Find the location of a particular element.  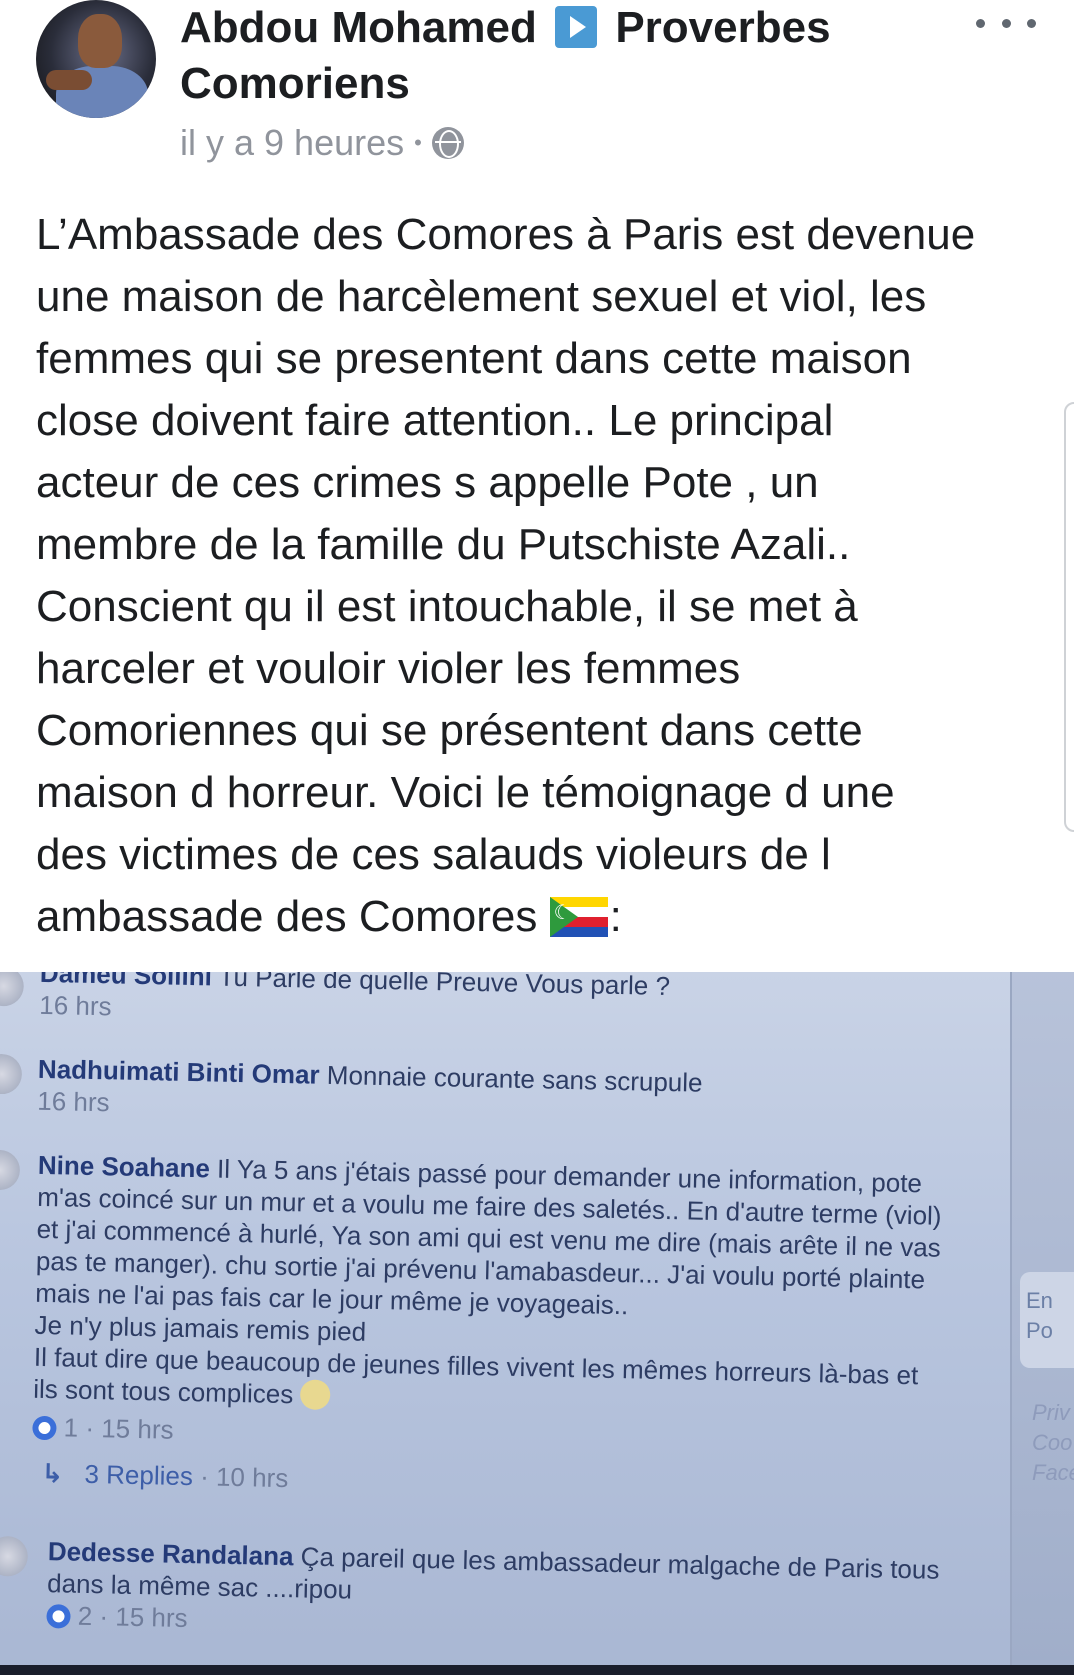

post-author-line: Abdou Mohamed Proverbes Comoriens is located at coordinates (560, 56).